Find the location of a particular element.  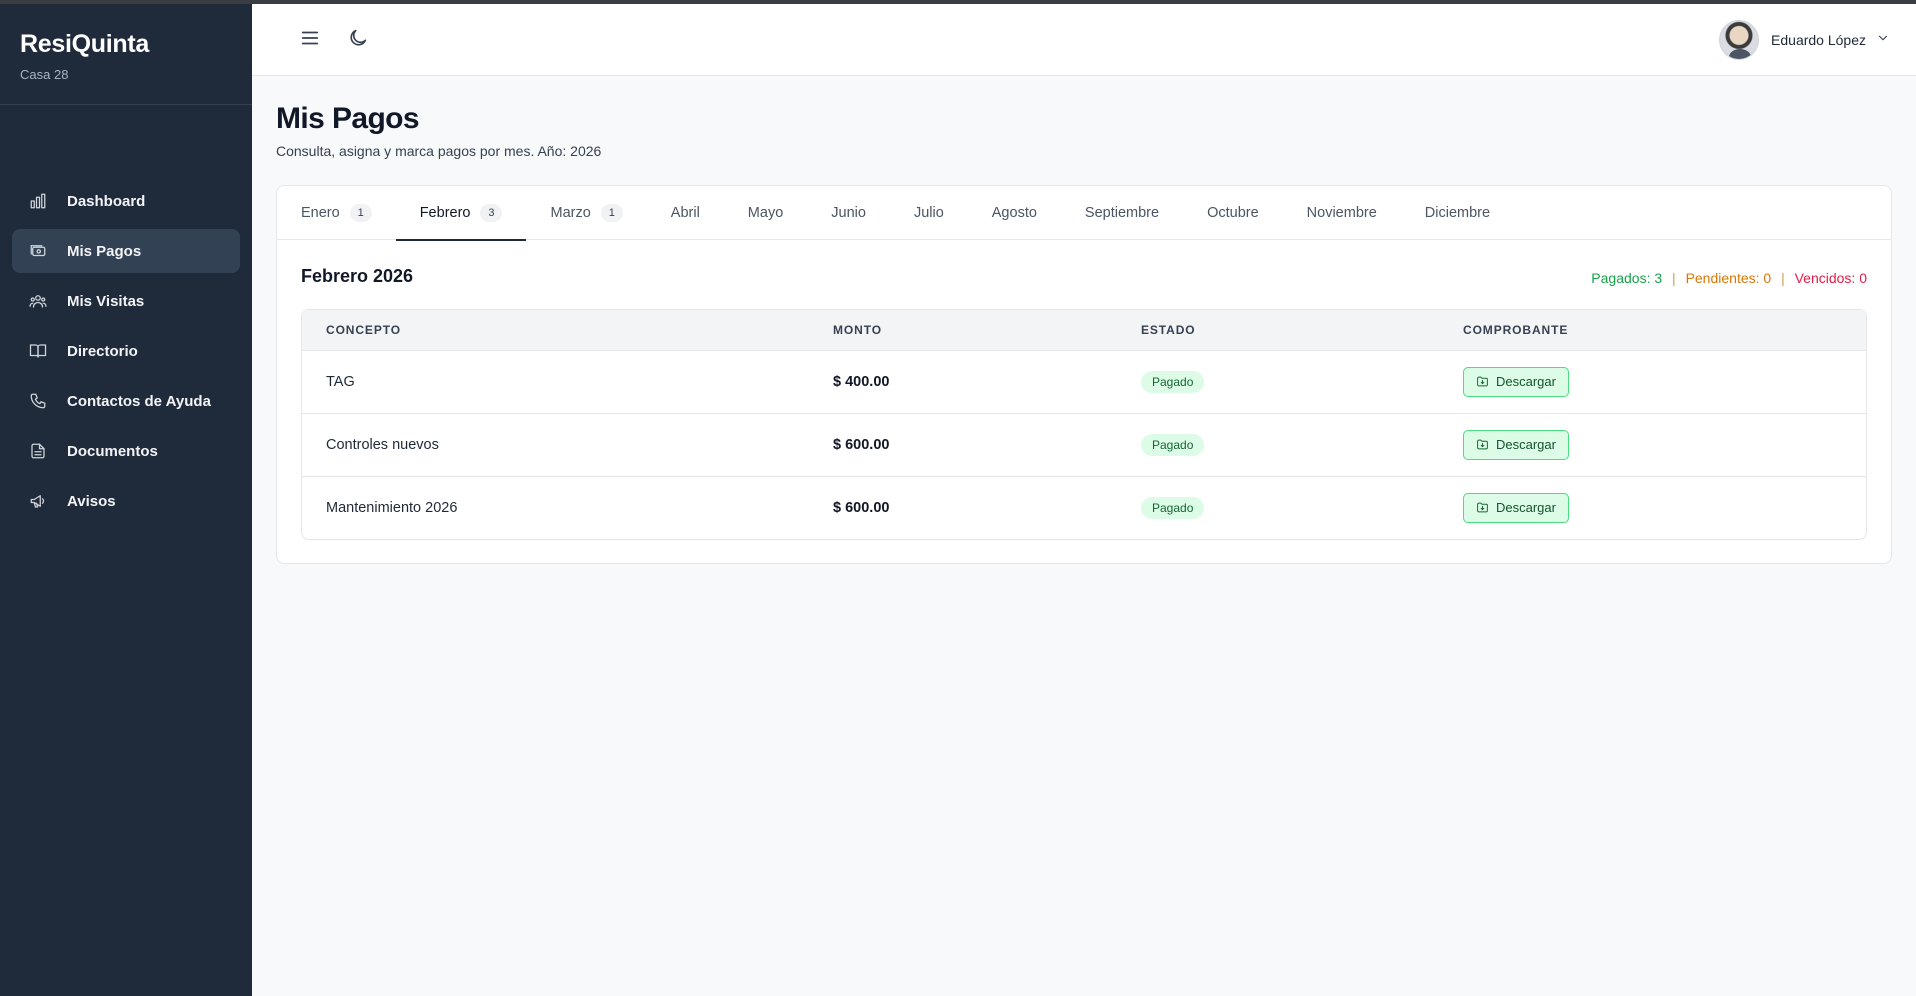

brand: ResiQuinta Casa 28 is located at coordinates (126, 52).